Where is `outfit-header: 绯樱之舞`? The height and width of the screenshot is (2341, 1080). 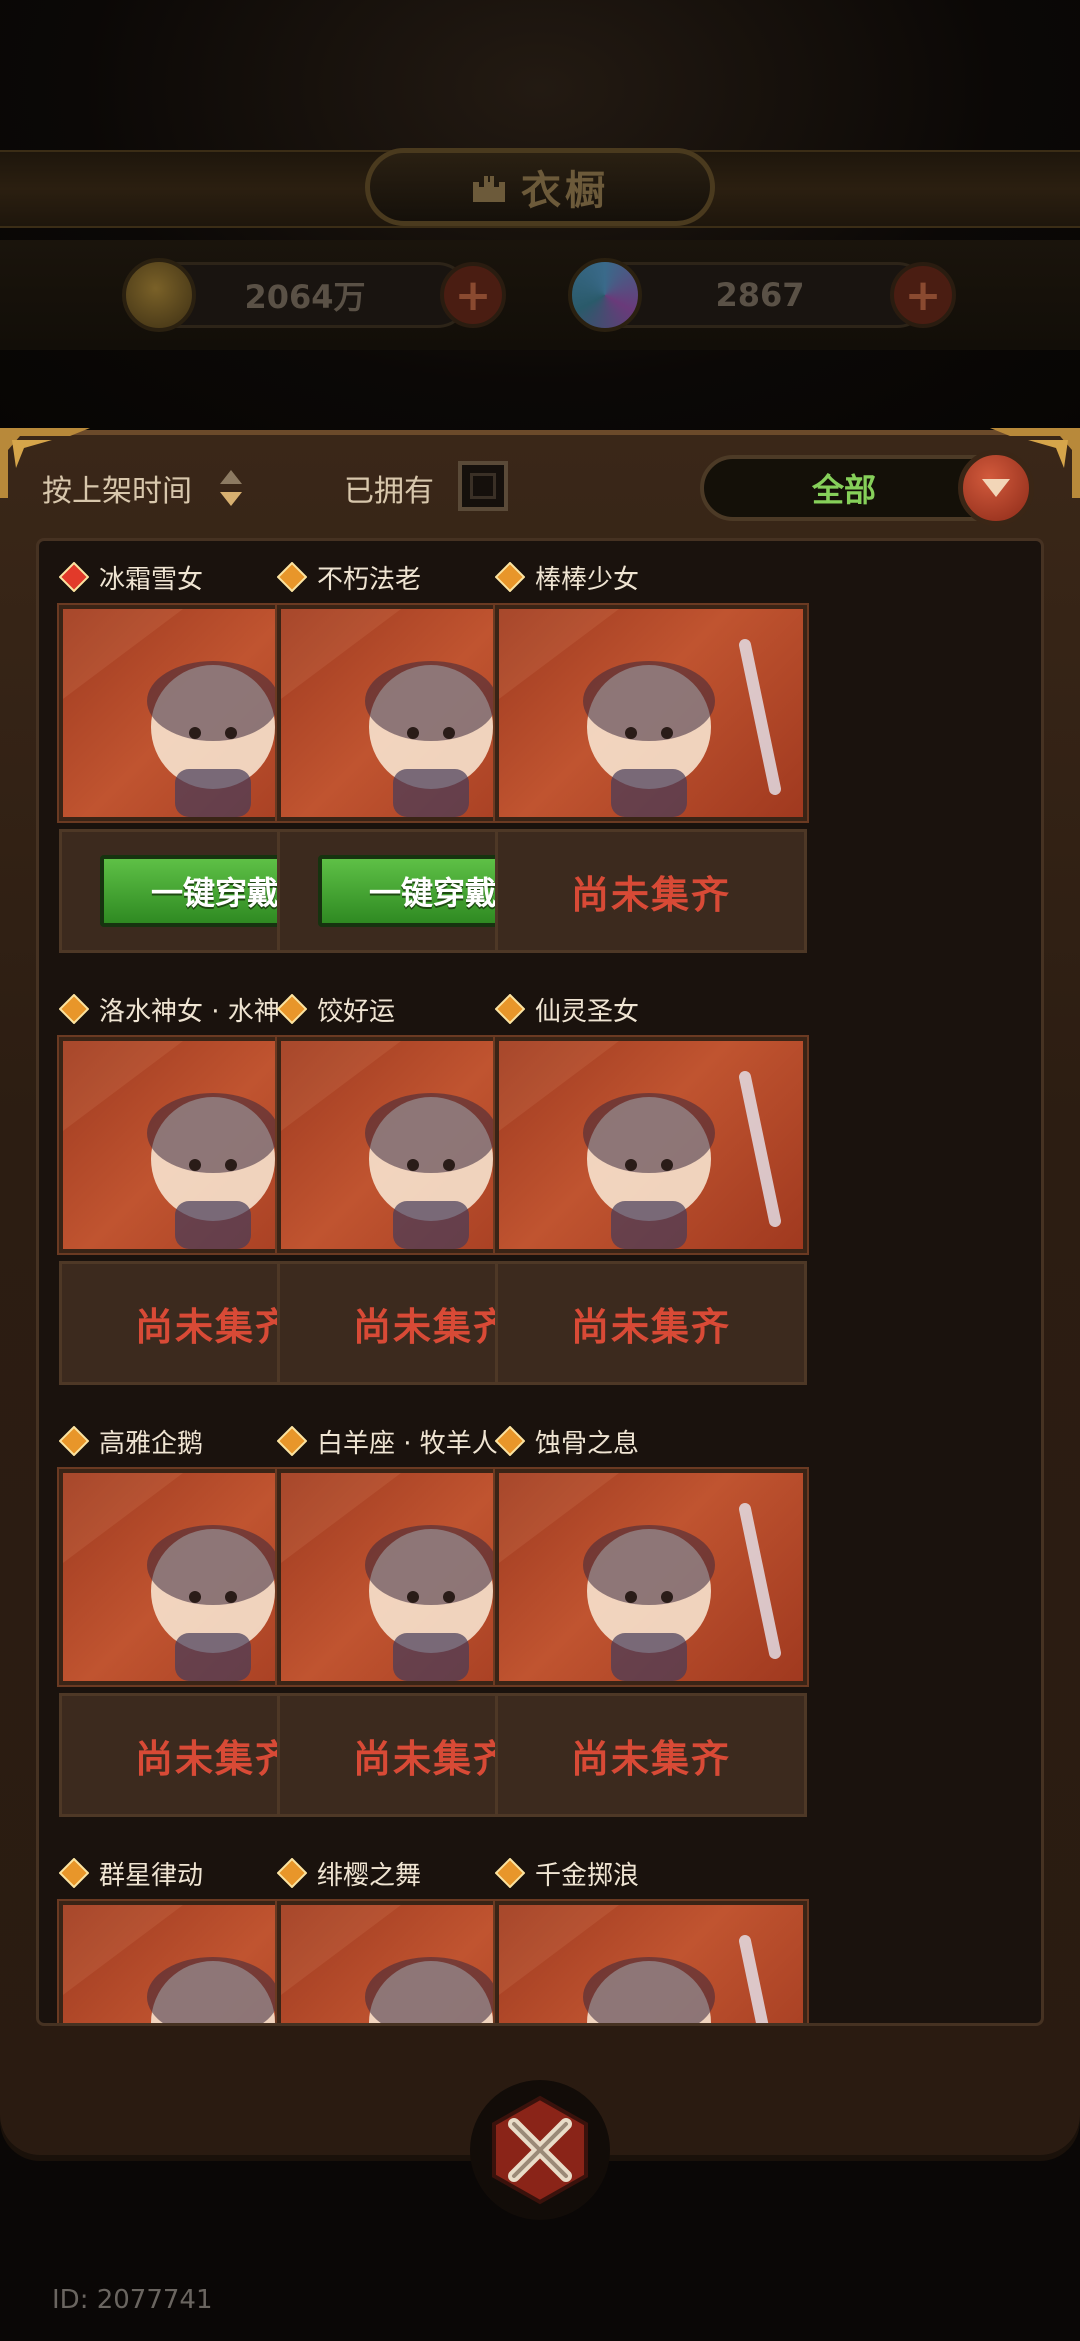 outfit-header: 绯樱之舞 is located at coordinates (349, 1873).